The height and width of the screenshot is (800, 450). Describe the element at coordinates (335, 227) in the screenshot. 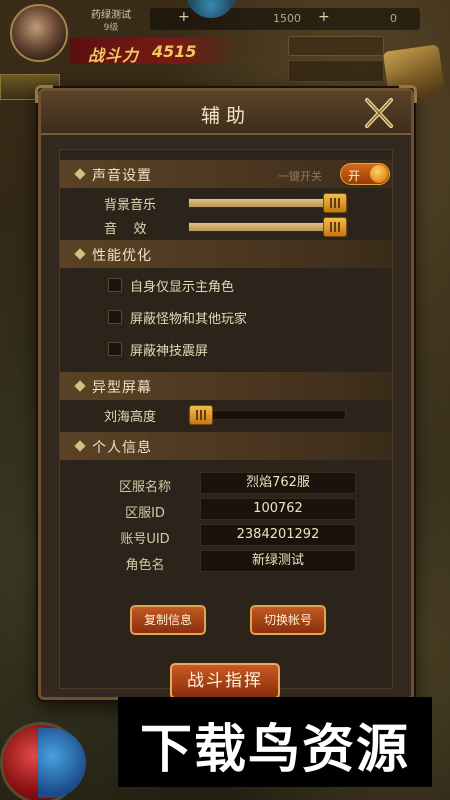

I see `sfx-slider-handle` at that location.